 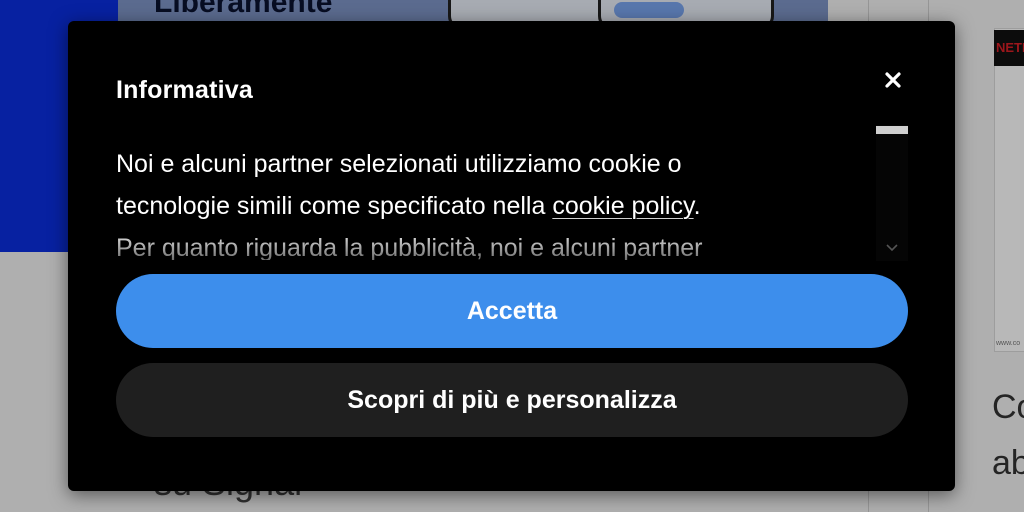 What do you see at coordinates (622, 206) in the screenshot?
I see `cookie-policy-link: cookie policy` at bounding box center [622, 206].